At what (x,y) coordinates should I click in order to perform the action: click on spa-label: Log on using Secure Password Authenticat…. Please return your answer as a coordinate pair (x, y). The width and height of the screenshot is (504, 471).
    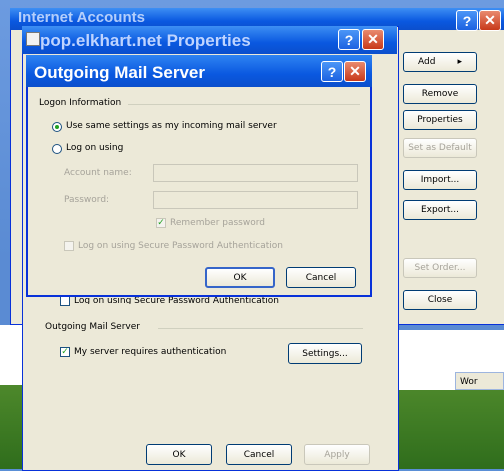
    Looking at the image, I should click on (180, 246).